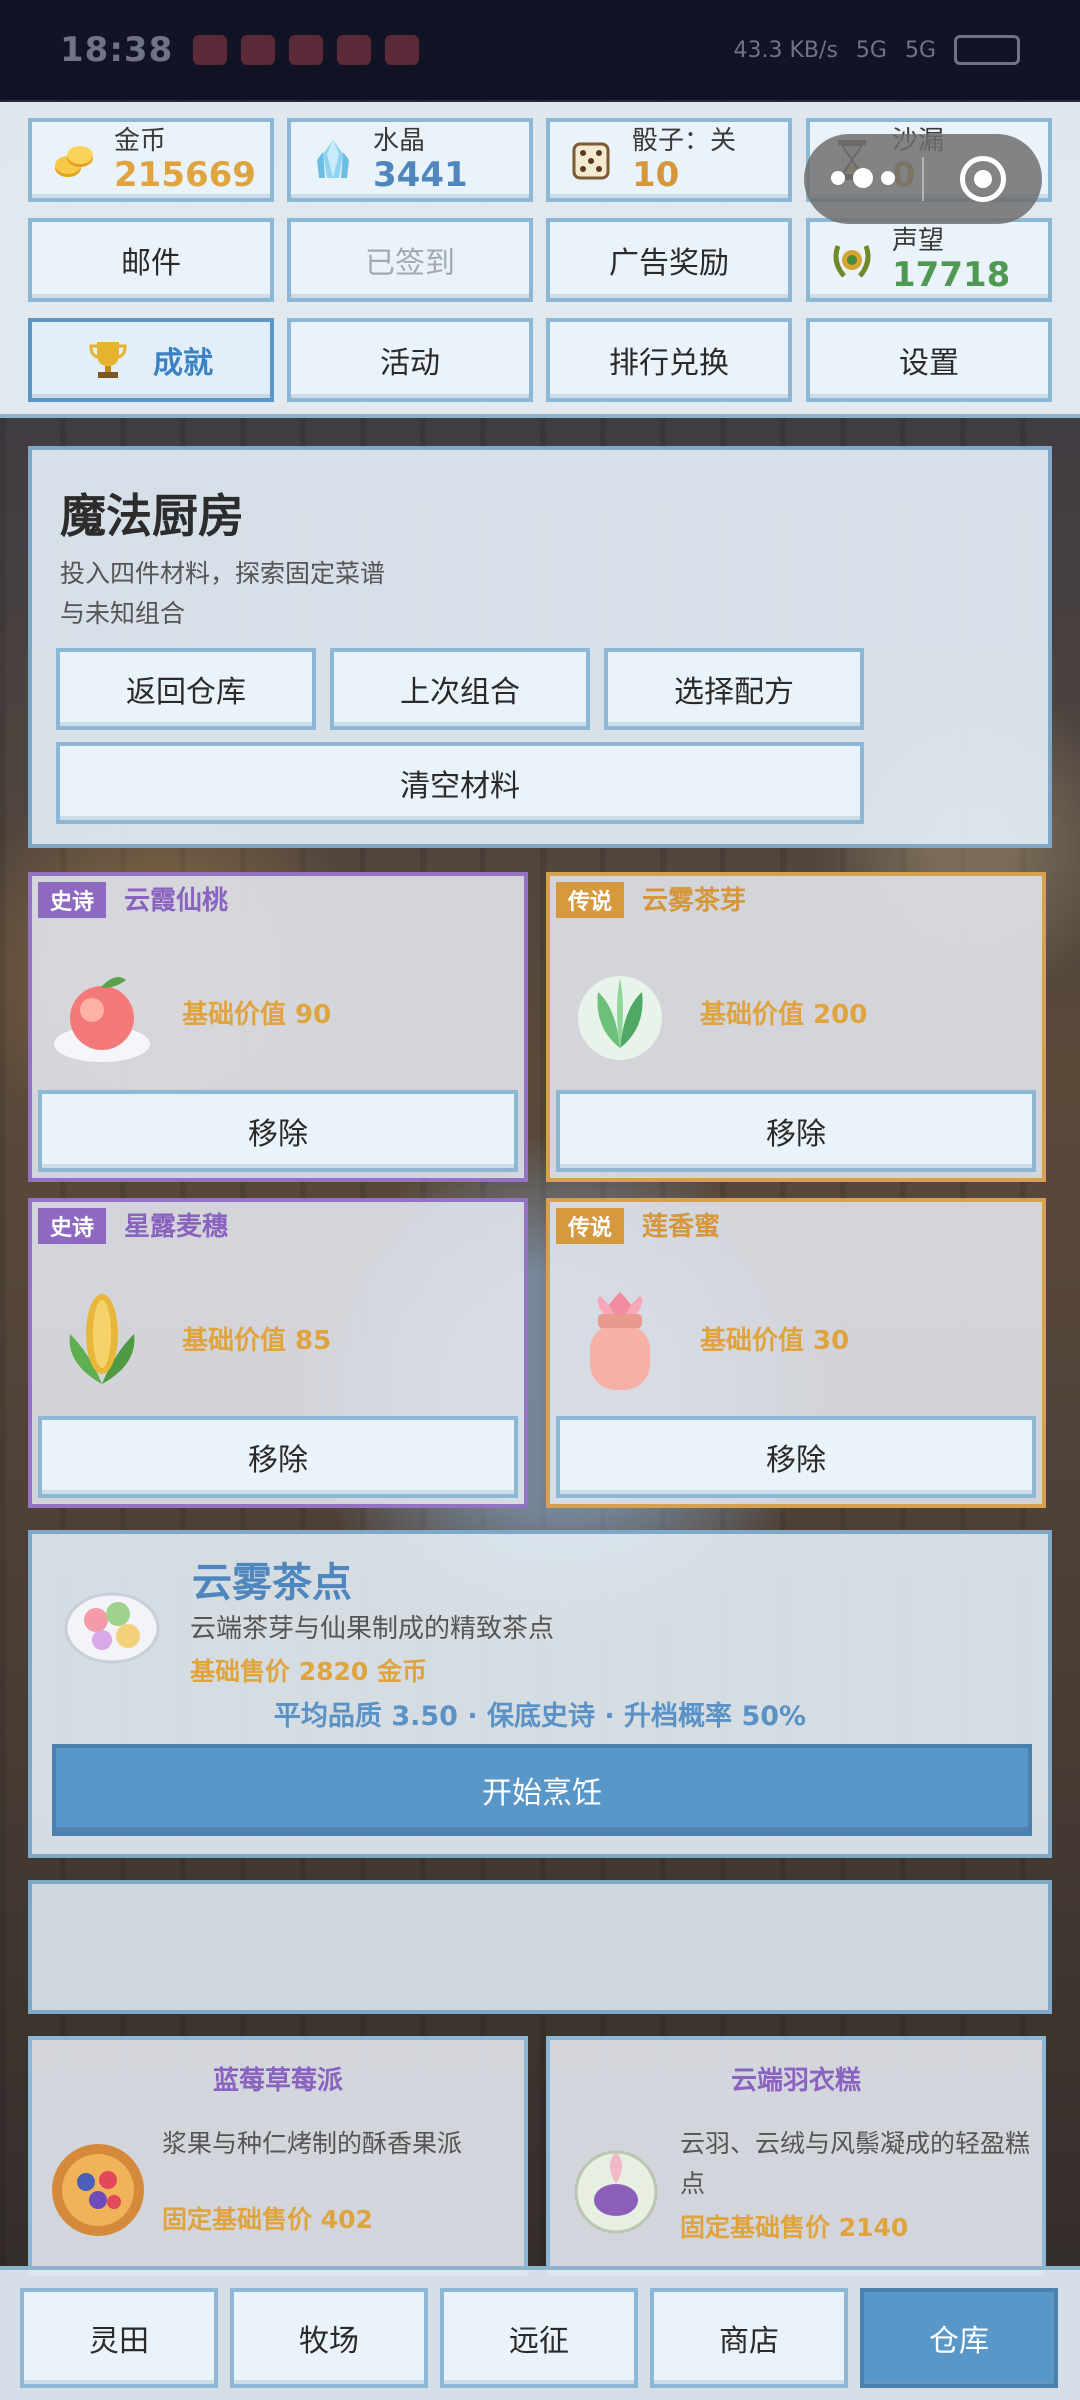  What do you see at coordinates (306, 50) in the screenshot?
I see `notification-icons` at bounding box center [306, 50].